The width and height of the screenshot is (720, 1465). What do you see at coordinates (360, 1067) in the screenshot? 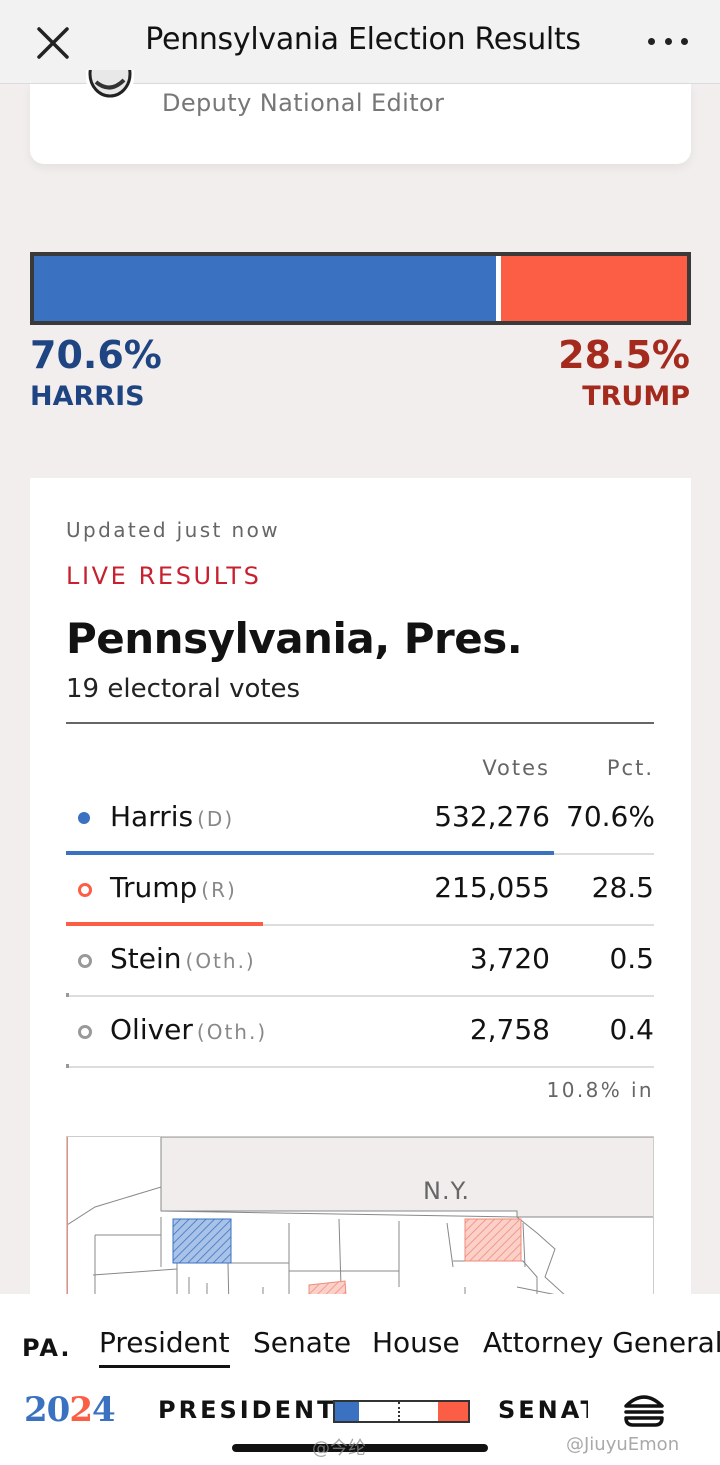
I see `row-divider` at bounding box center [360, 1067].